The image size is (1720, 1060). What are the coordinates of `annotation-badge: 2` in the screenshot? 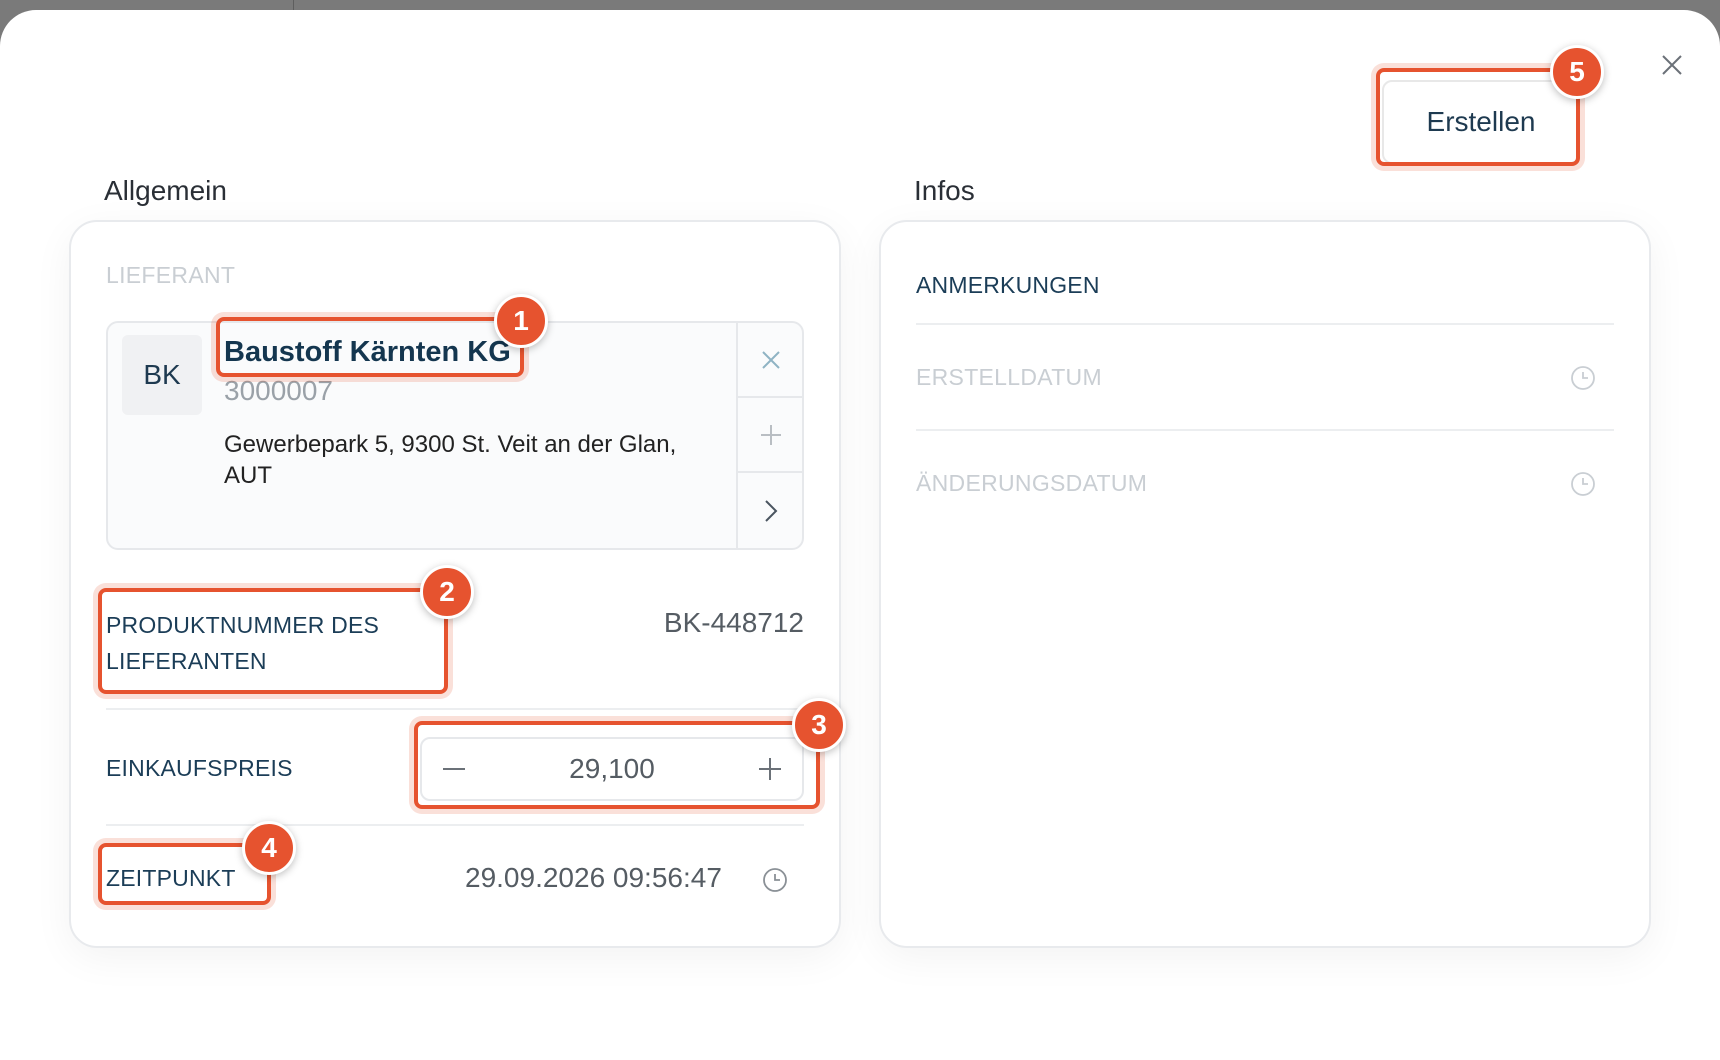 It's located at (447, 592).